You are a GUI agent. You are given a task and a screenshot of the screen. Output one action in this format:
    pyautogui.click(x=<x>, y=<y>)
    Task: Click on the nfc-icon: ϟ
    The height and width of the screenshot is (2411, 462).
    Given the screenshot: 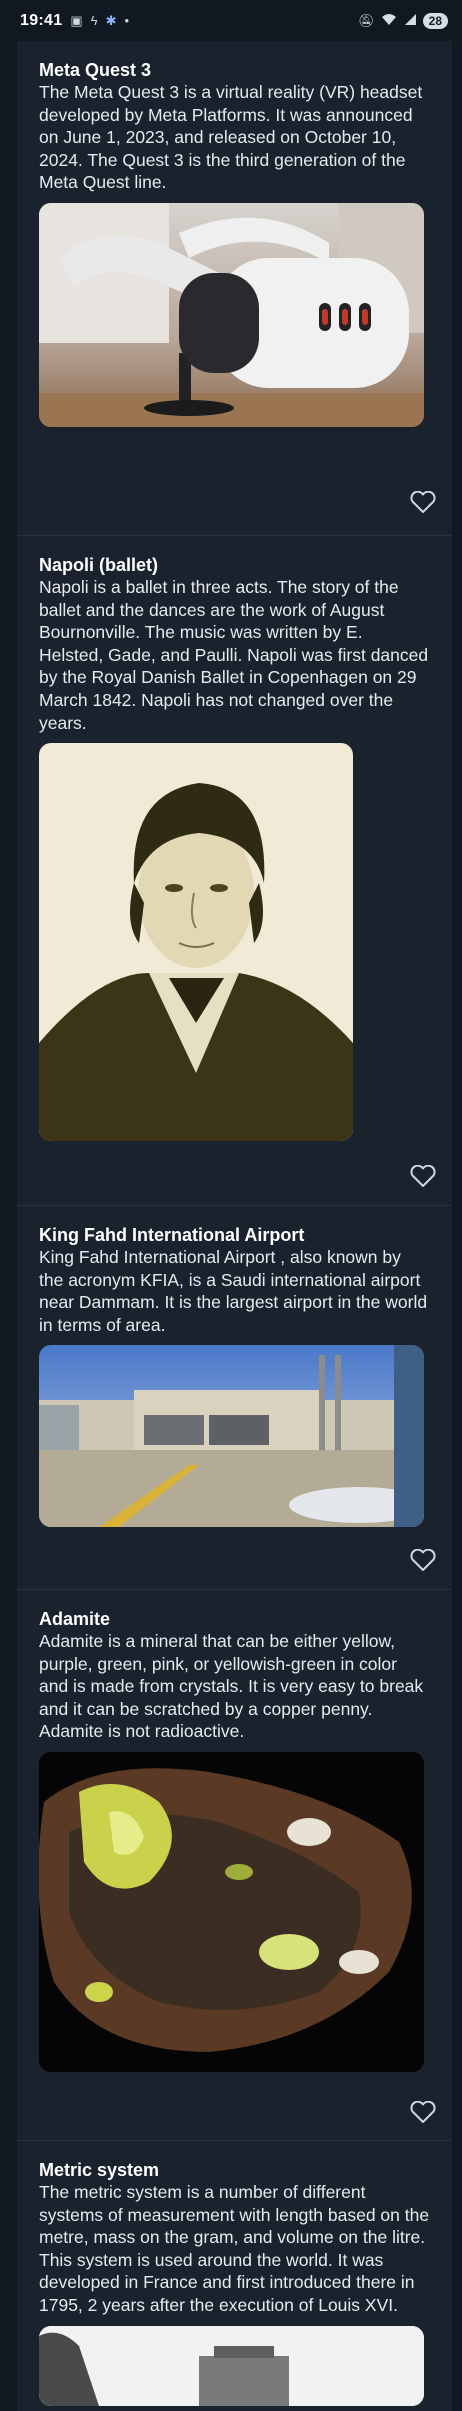 What is the action you would take?
    pyautogui.click(x=94, y=20)
    